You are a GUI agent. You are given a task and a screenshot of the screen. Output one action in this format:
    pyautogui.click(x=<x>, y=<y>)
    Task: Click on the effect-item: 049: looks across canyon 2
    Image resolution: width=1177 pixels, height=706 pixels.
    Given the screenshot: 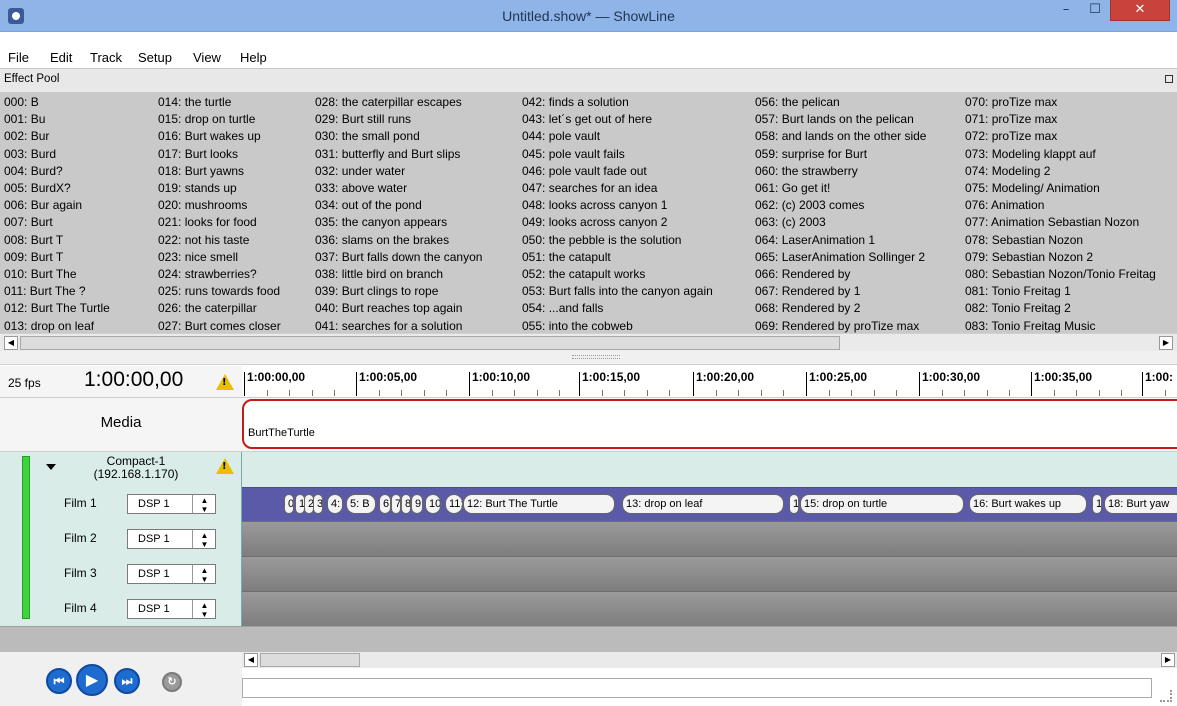 What is the action you would take?
    pyautogui.click(x=617, y=222)
    